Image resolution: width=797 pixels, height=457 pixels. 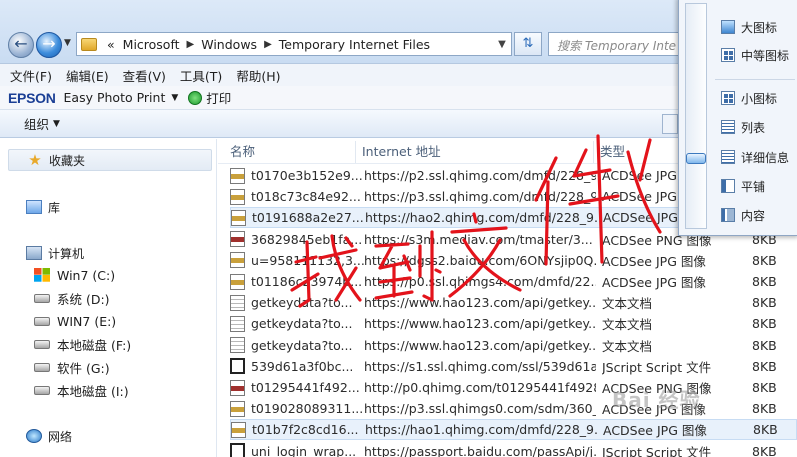 I want to click on file-type: 文本文档, so click(x=627, y=304).